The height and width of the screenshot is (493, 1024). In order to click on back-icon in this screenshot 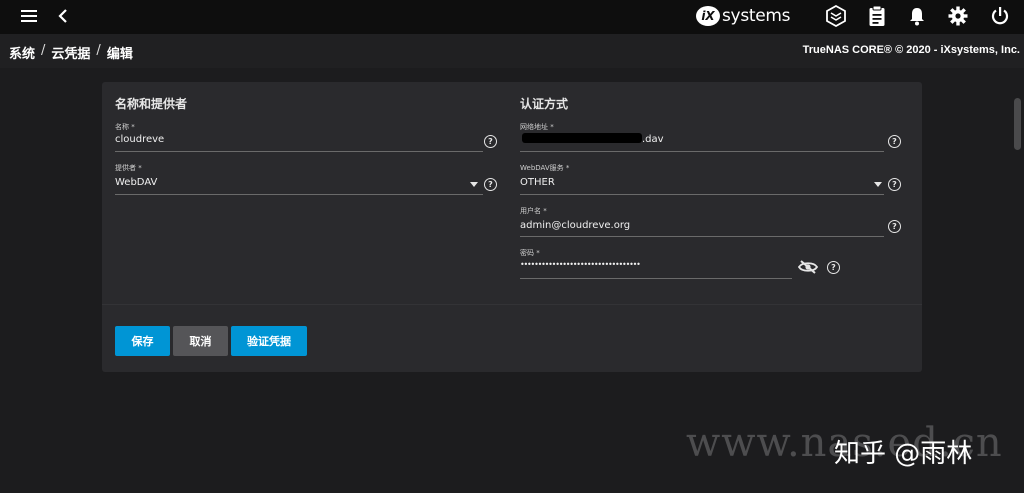, I will do `click(63, 16)`.